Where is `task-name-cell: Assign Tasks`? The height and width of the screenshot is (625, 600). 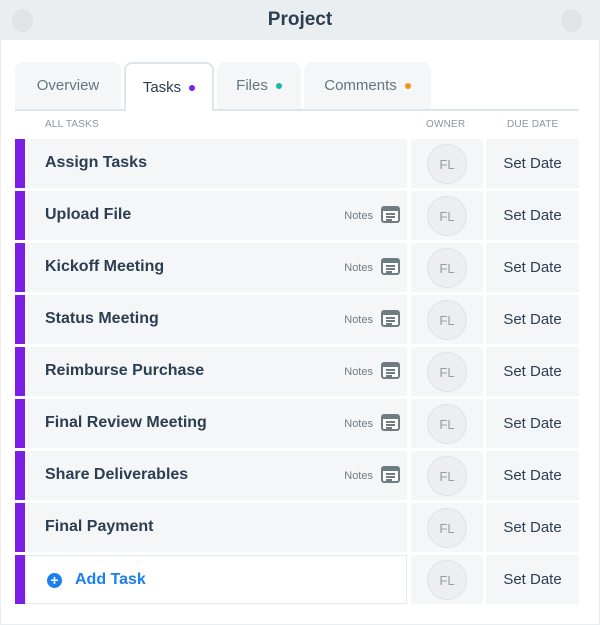
task-name-cell: Assign Tasks is located at coordinates (216, 163).